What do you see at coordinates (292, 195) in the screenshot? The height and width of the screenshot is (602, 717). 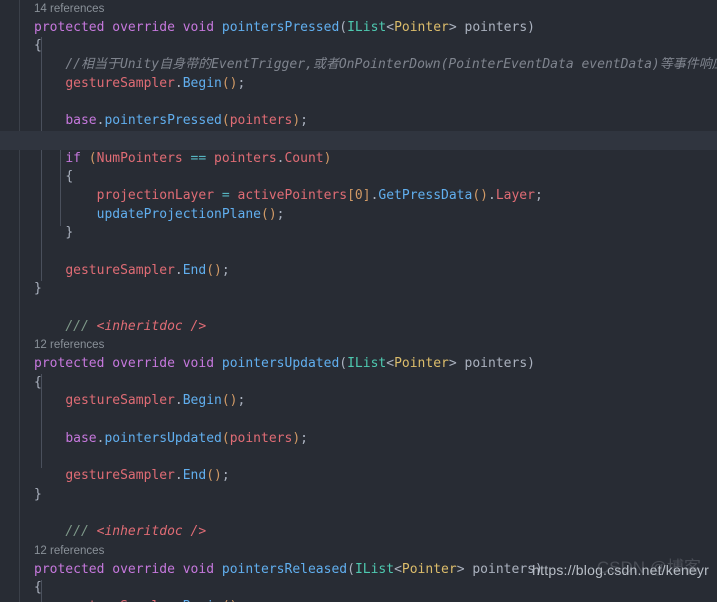 I see `collection-active-pointers: activePointers` at bounding box center [292, 195].